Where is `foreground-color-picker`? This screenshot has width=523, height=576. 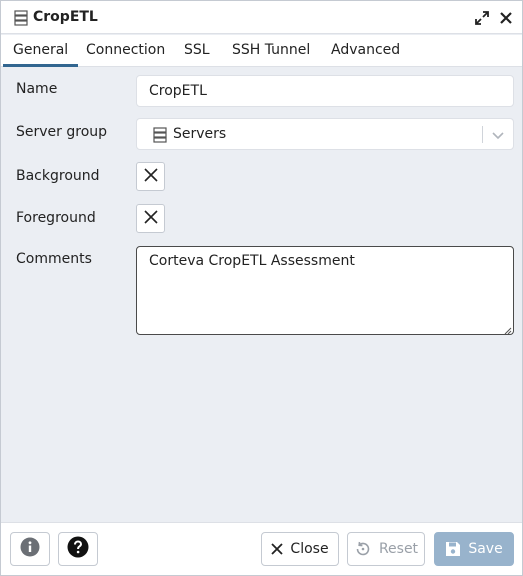 foreground-color-picker is located at coordinates (150, 218).